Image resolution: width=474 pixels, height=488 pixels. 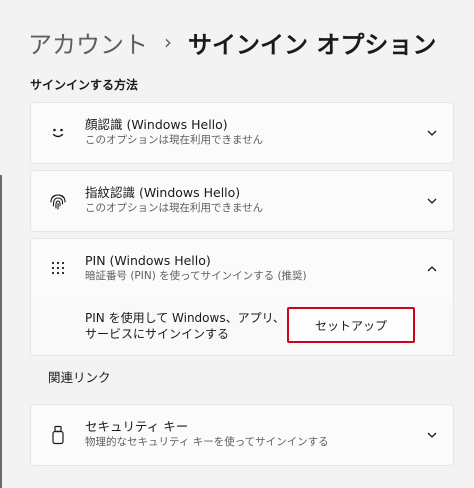 What do you see at coordinates (163, 192) in the screenshot?
I see `option-fingerprint-title: 指紋認識 (Windows Hello)` at bounding box center [163, 192].